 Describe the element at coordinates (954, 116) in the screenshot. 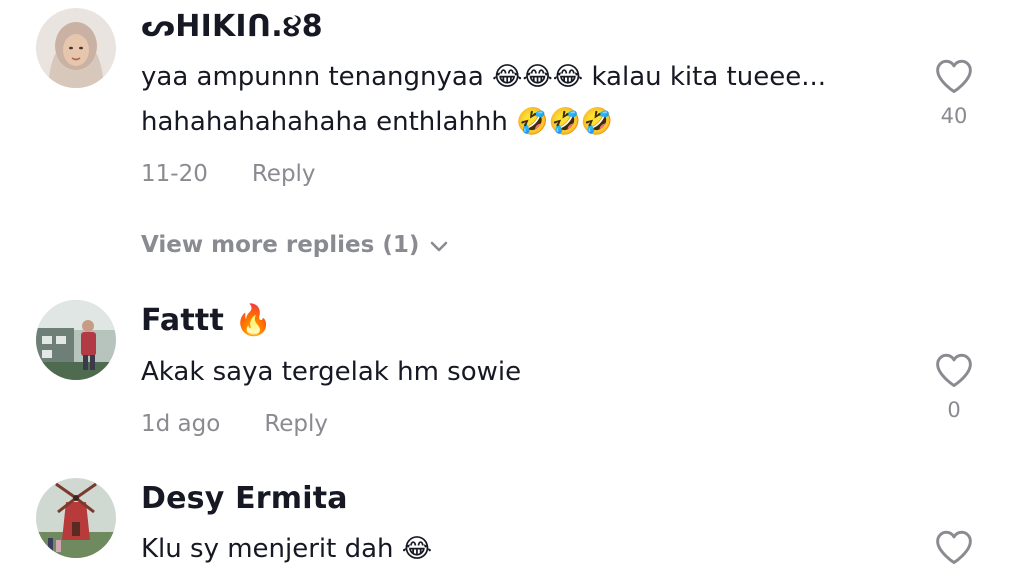

I see `like-count: 40` at that location.